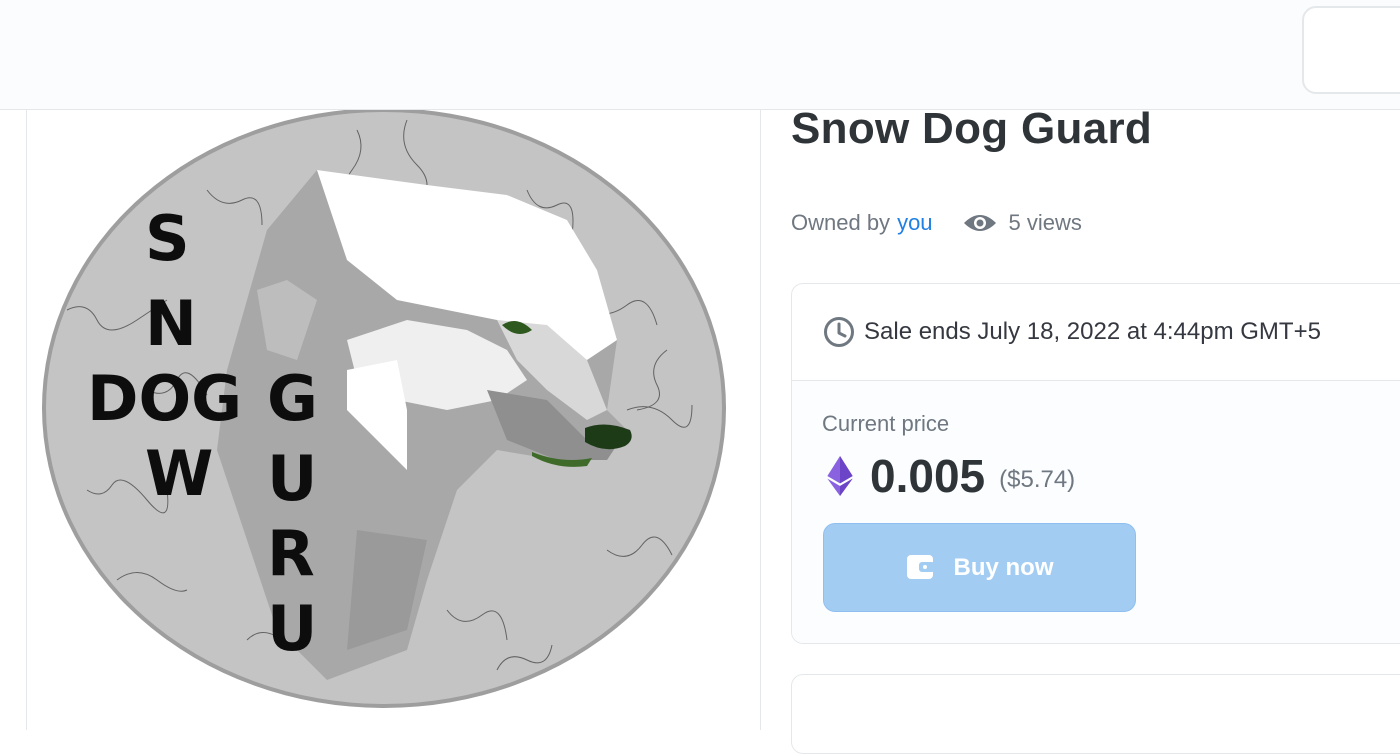 This screenshot has width=1400, height=754. I want to click on owned-by-label: Owned by, so click(841, 222).